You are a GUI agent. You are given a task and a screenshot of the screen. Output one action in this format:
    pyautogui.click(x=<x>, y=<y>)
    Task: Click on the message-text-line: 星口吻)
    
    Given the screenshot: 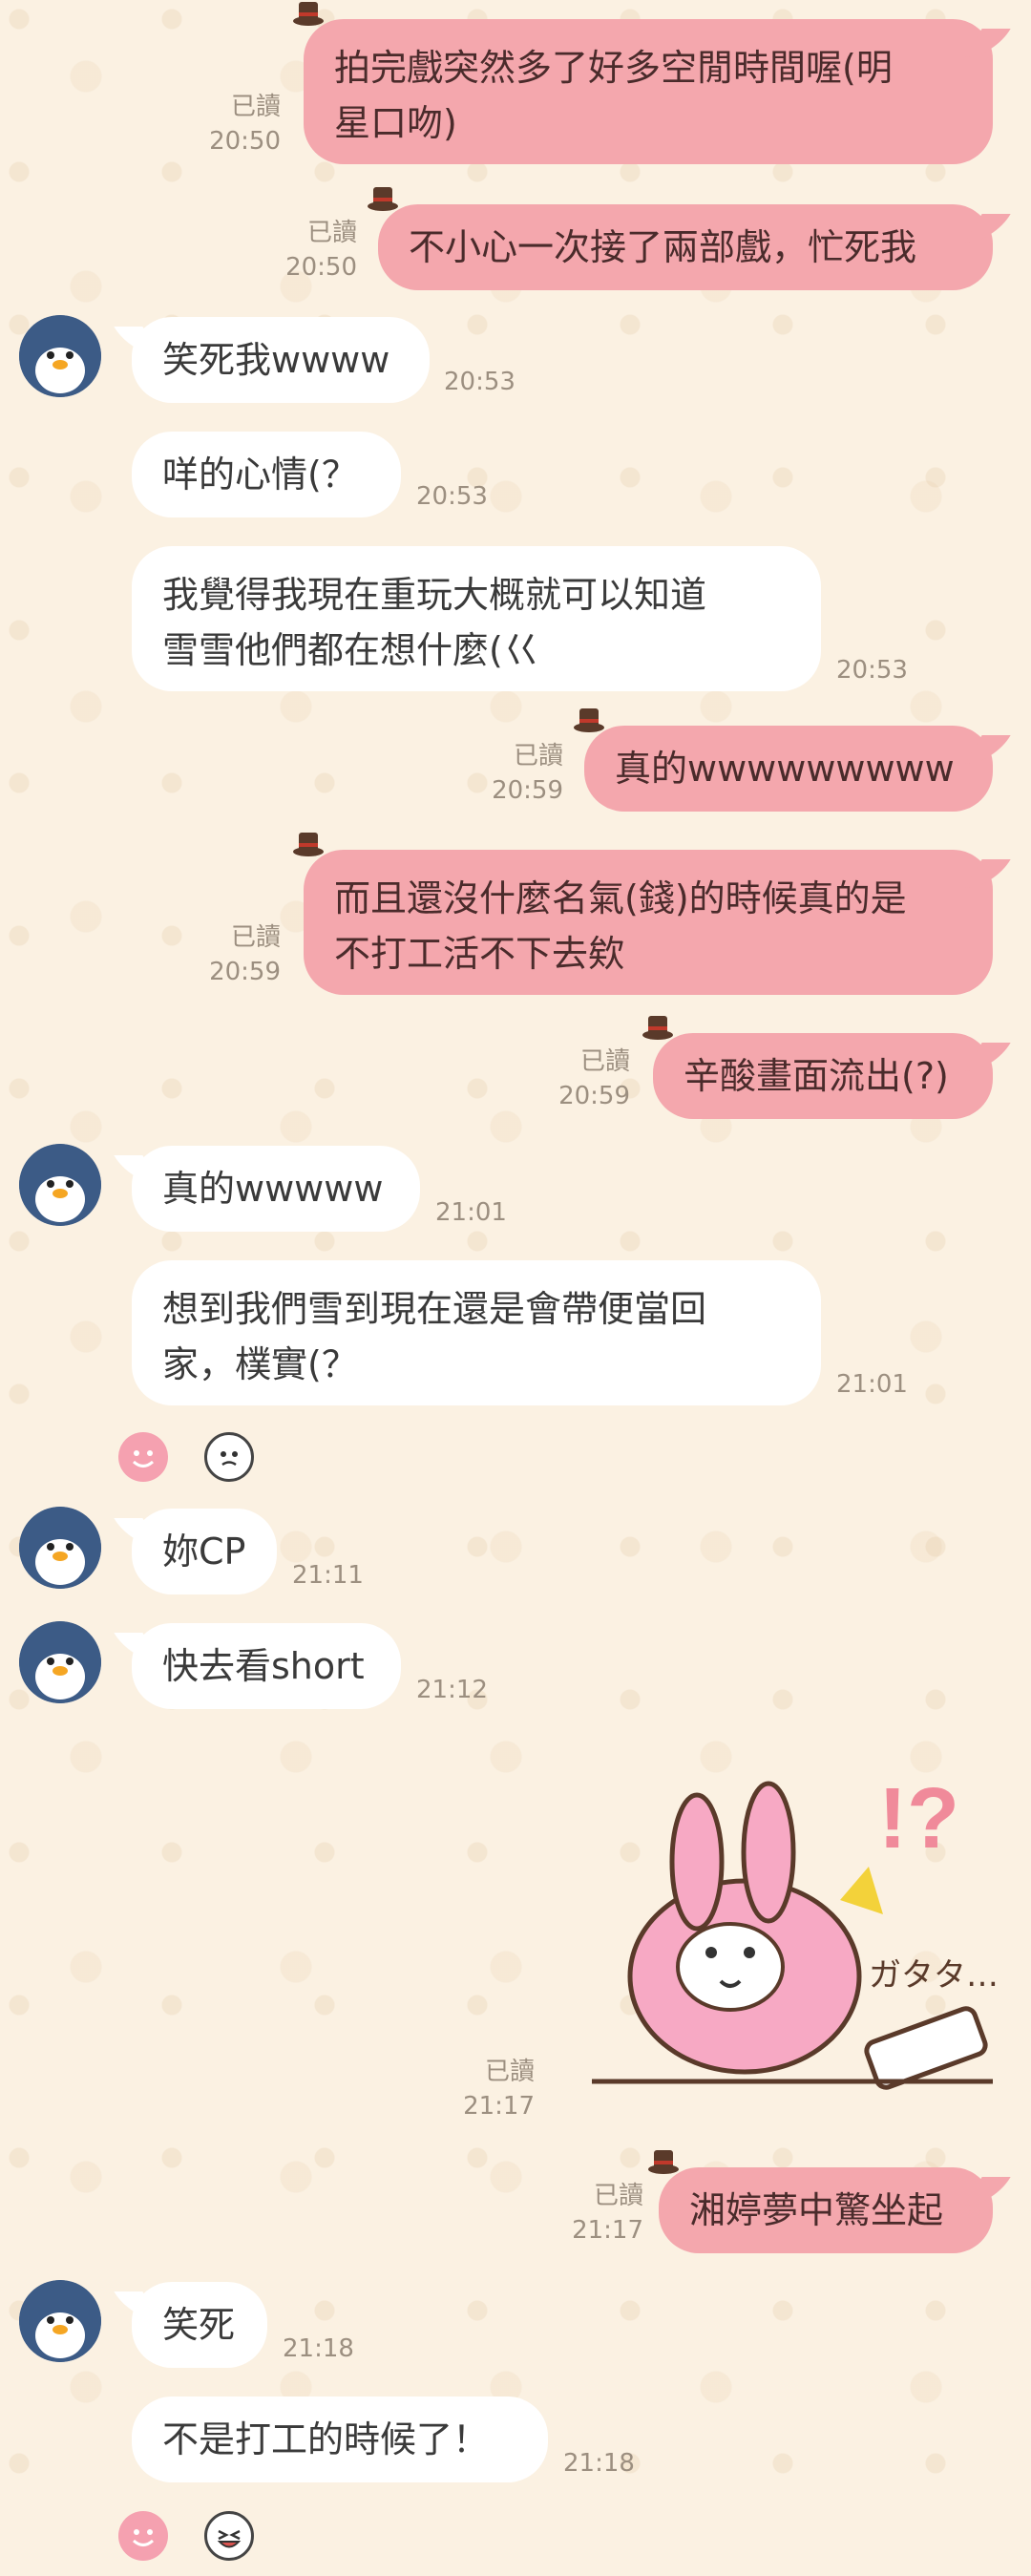 What is the action you would take?
    pyautogui.click(x=395, y=123)
    